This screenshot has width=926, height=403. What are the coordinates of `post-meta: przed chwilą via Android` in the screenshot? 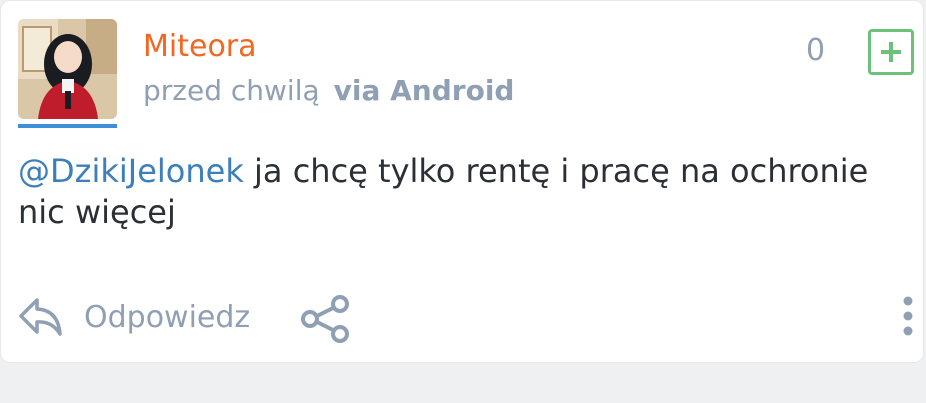 It's located at (328, 91).